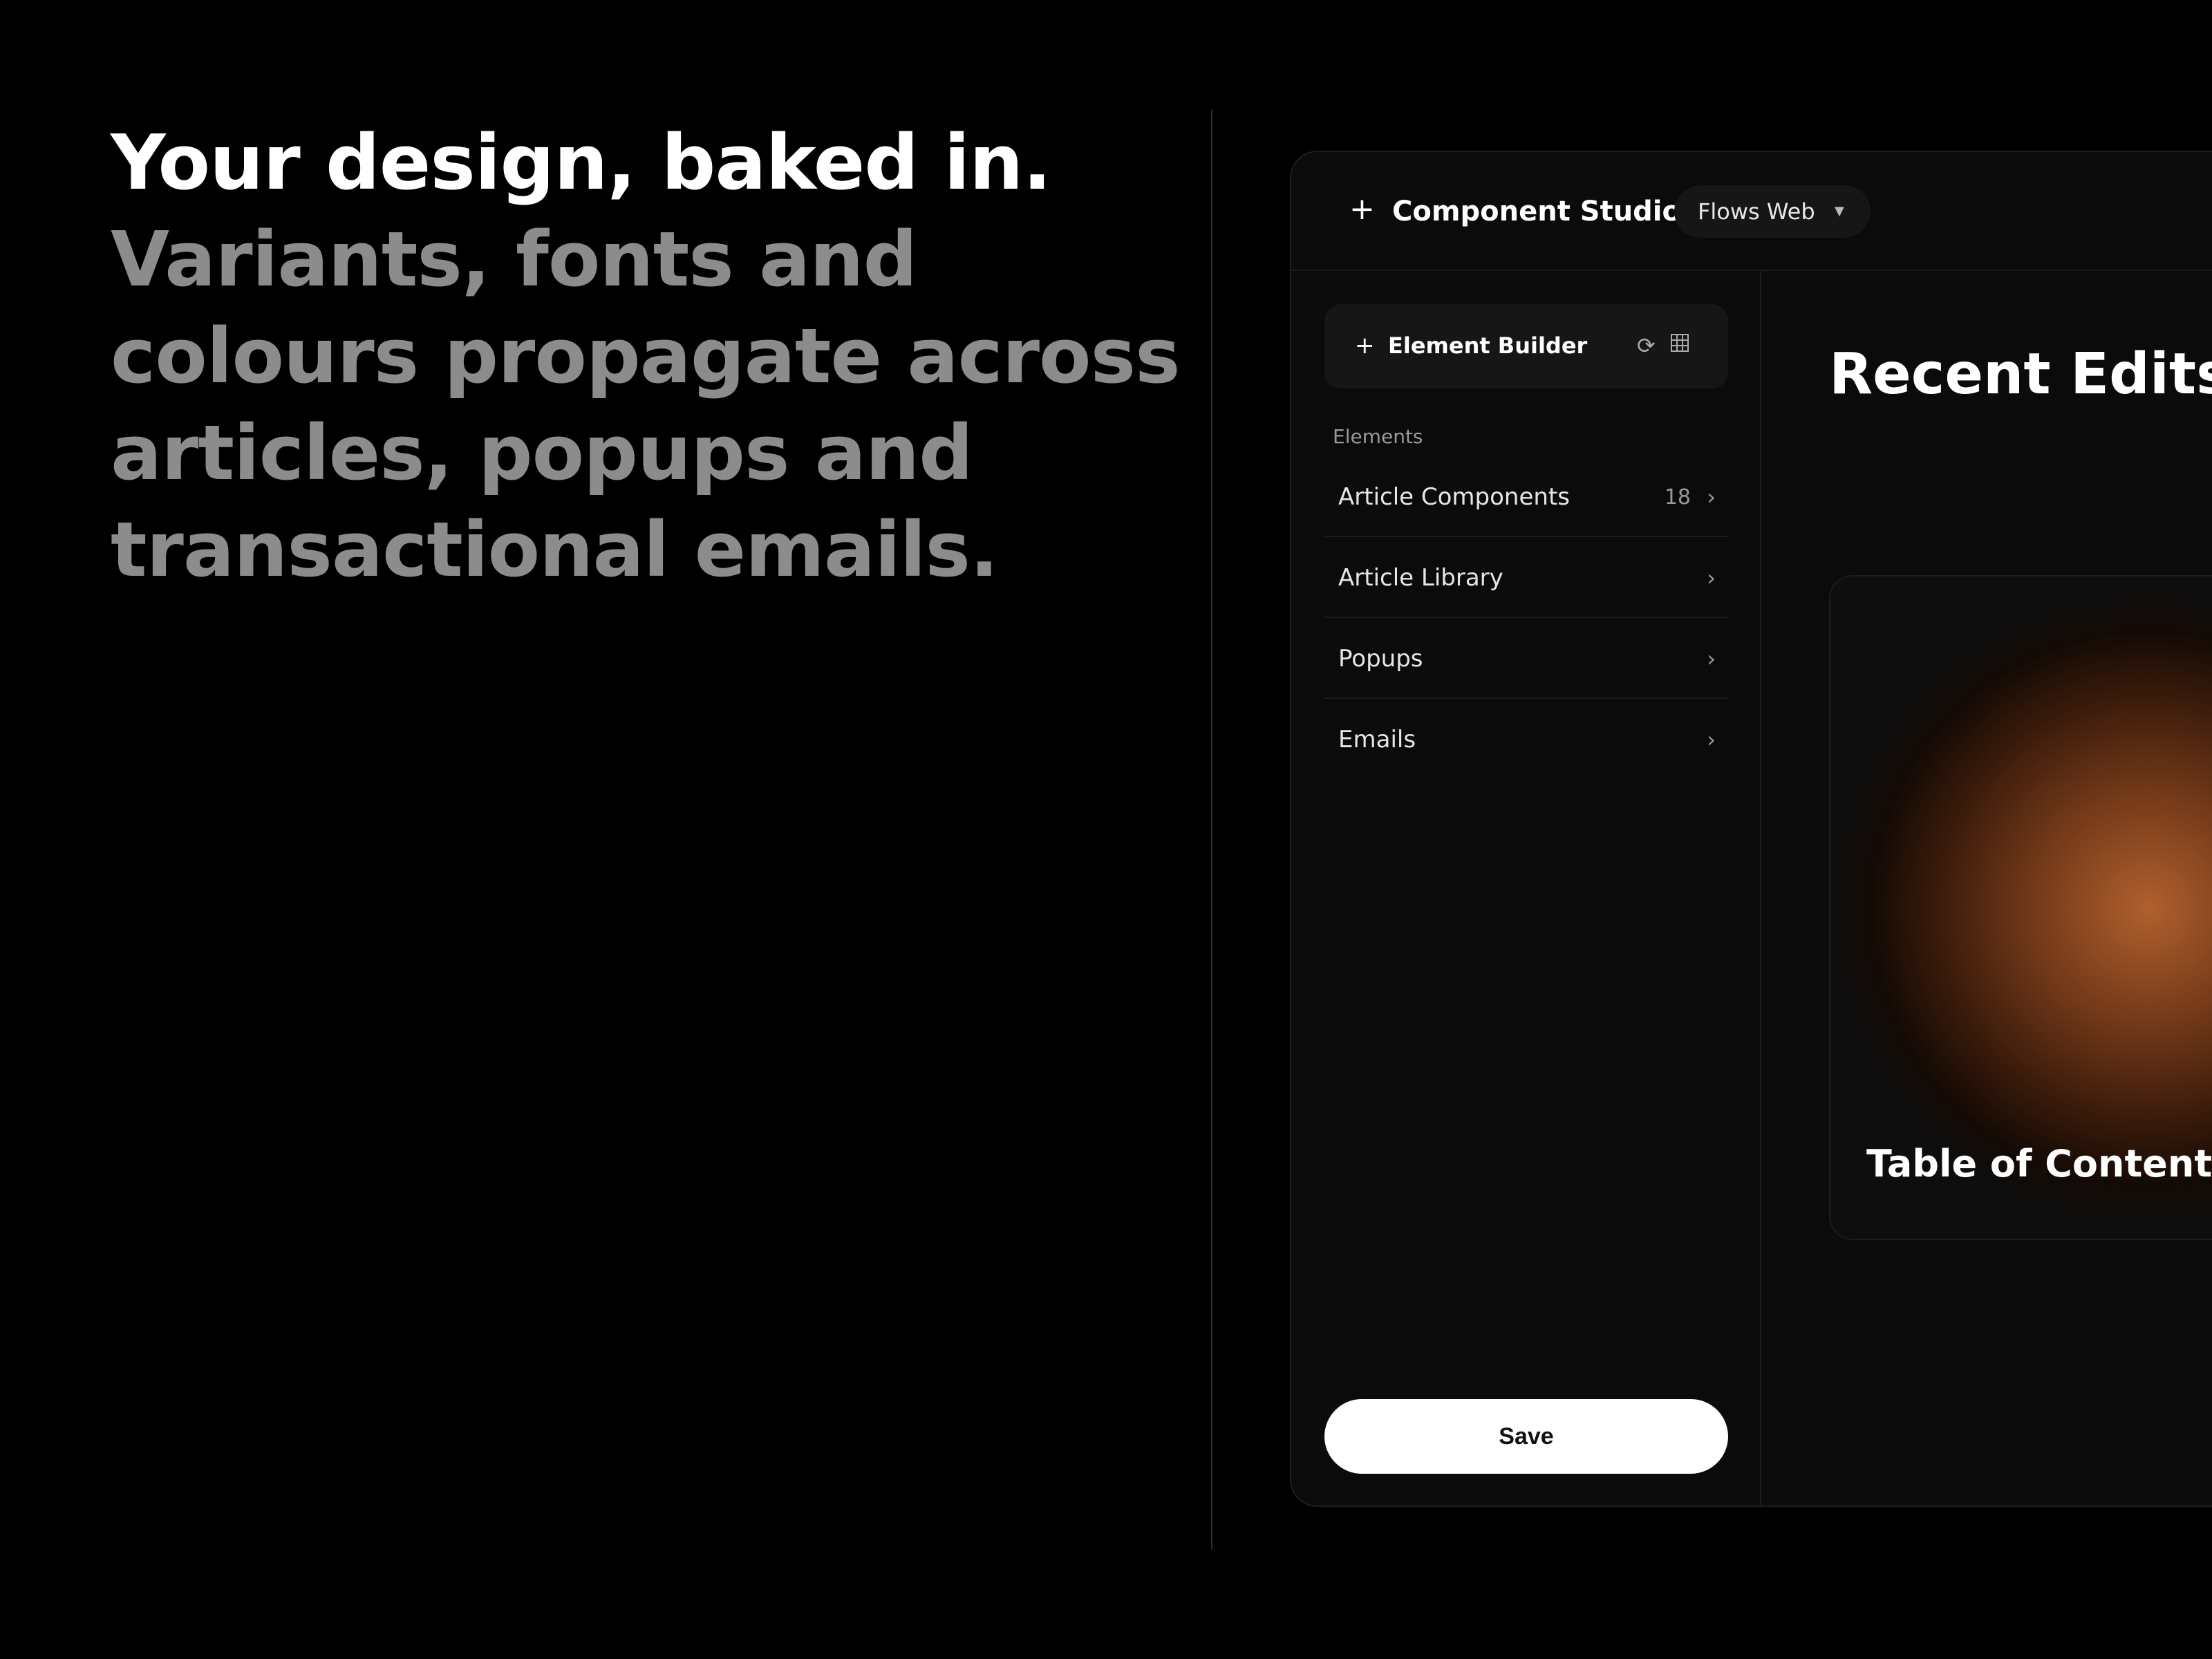 Image resolution: width=2212 pixels, height=1659 pixels. I want to click on element-builder-panel: + Element Builder ⟳, so click(1526, 346).